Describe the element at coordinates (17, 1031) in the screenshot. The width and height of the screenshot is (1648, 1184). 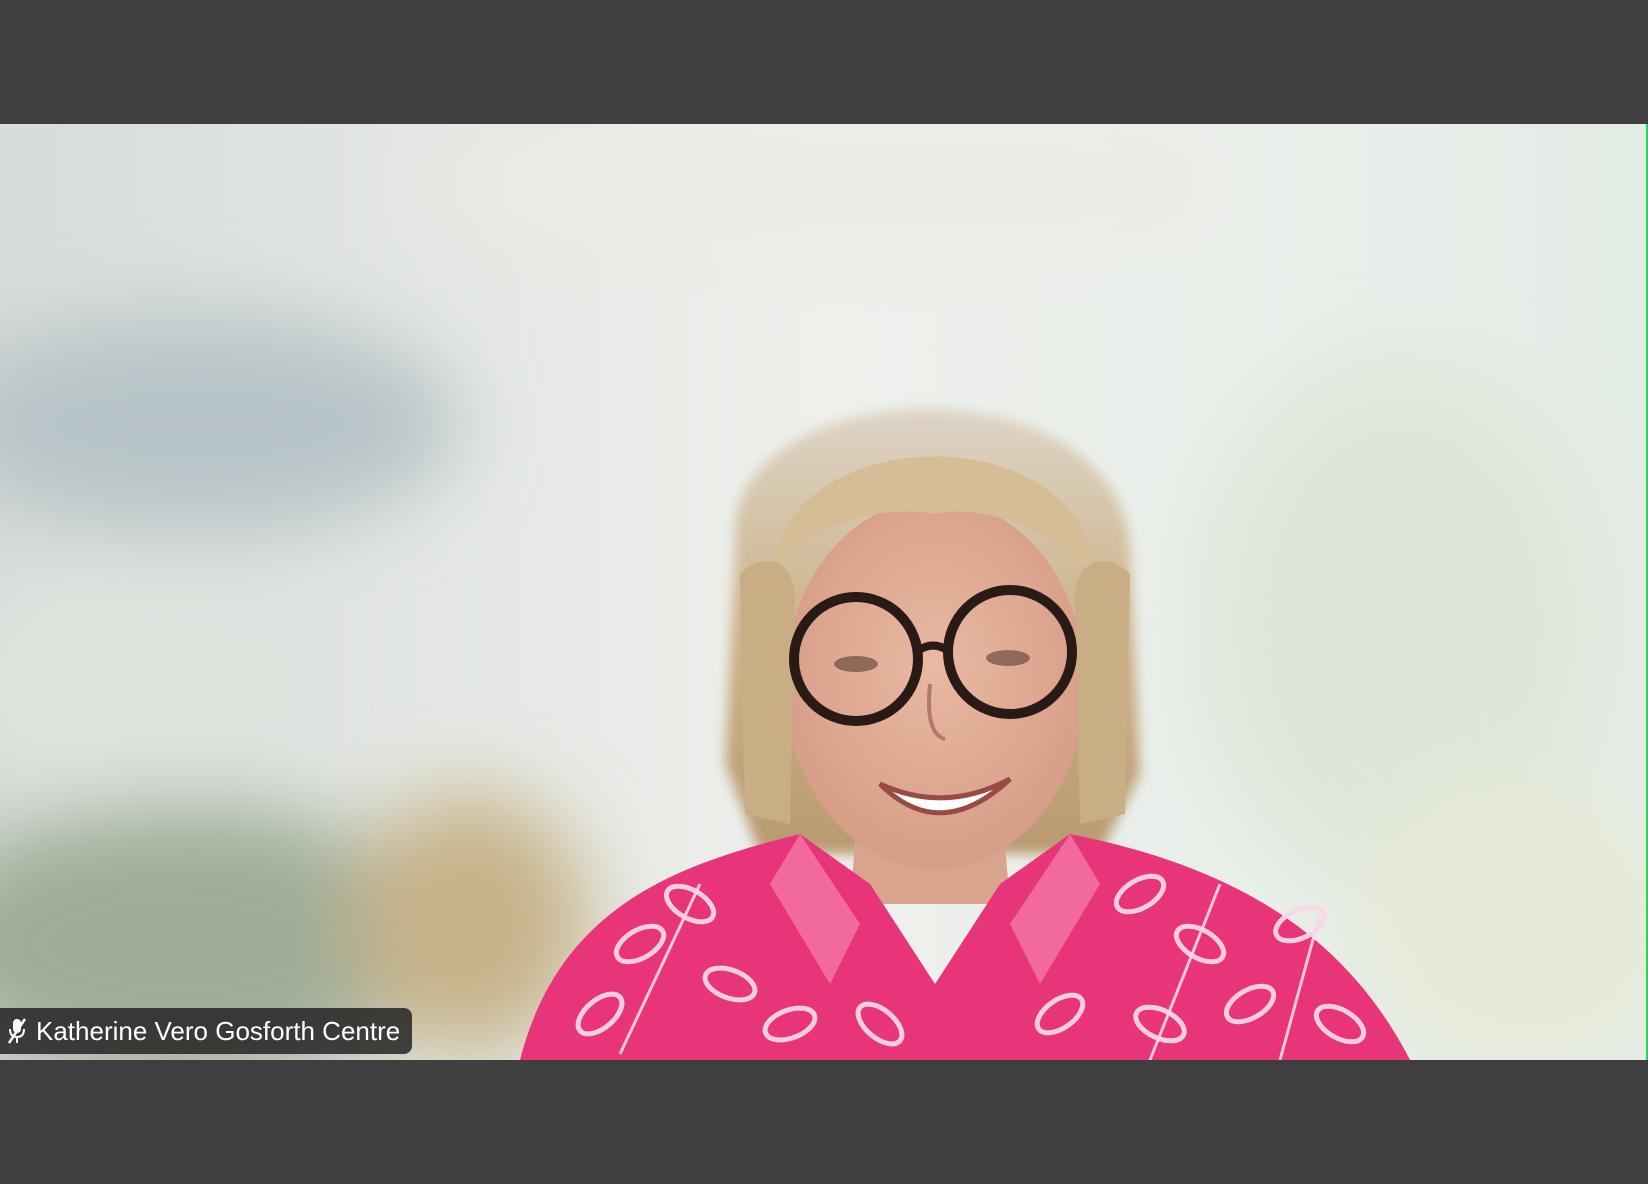
I see `mic-muted-icon` at that location.